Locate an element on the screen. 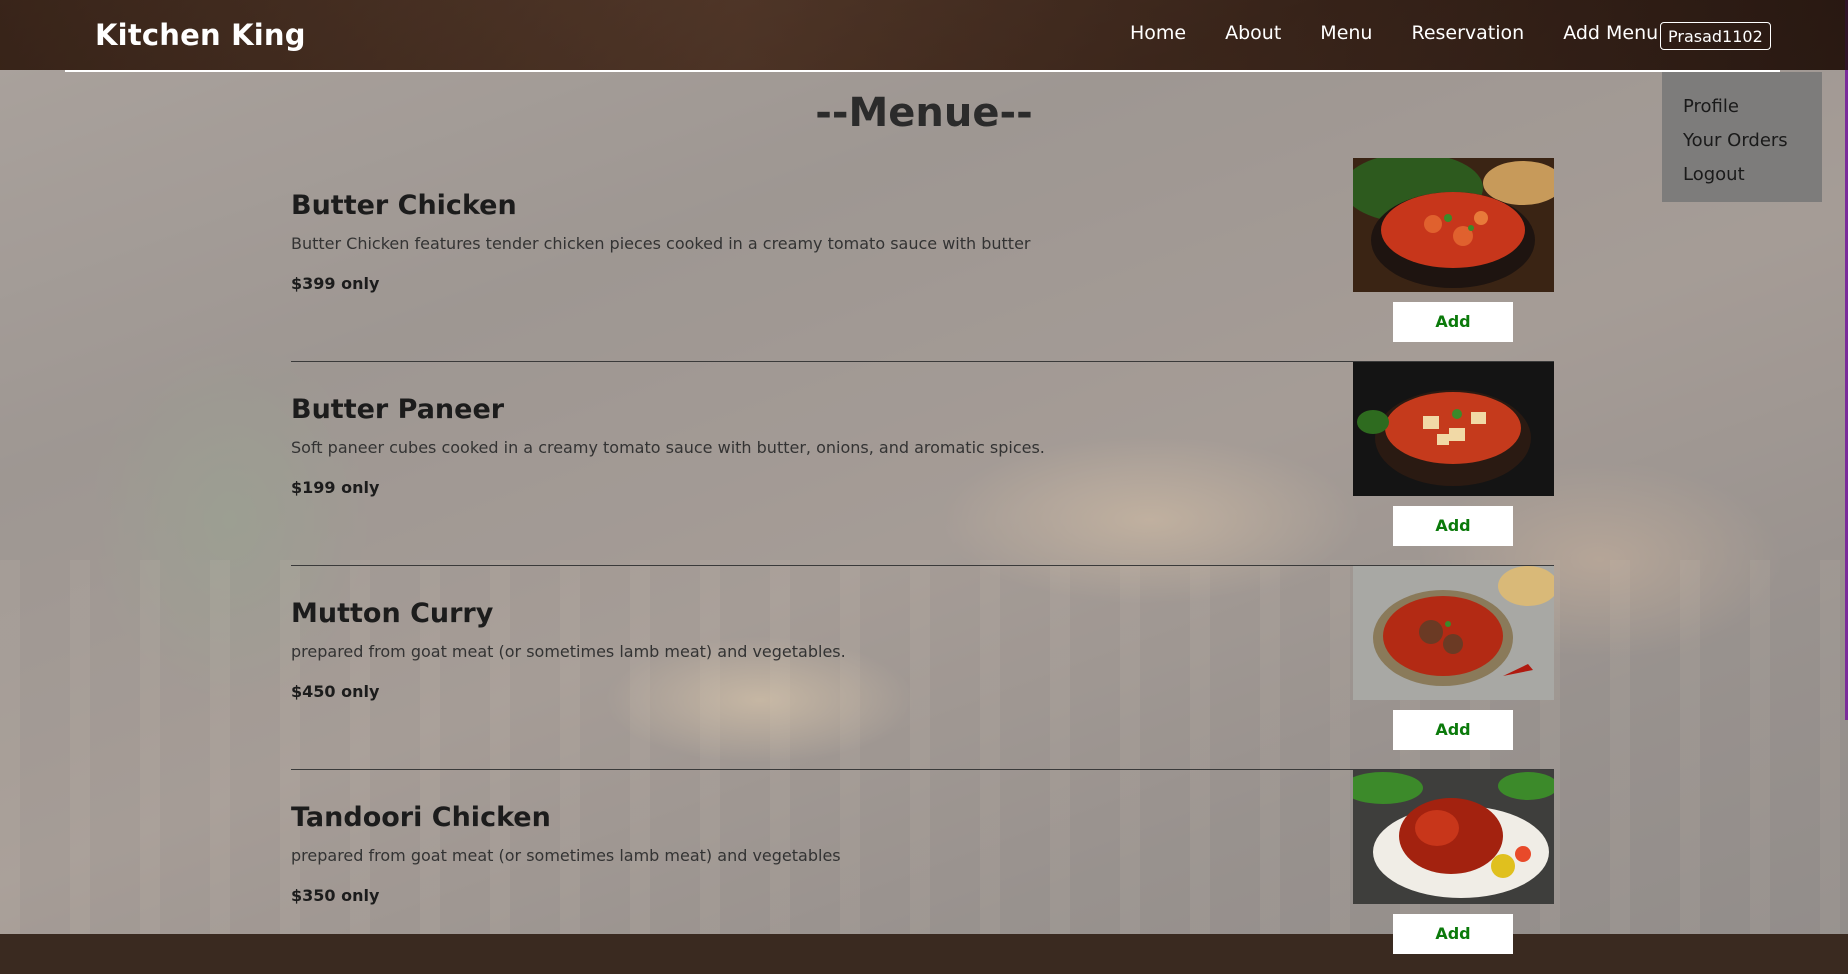 Image resolution: width=1848 pixels, height=974 pixels. dropdown-item-logout: Logout is located at coordinates (1742, 175).